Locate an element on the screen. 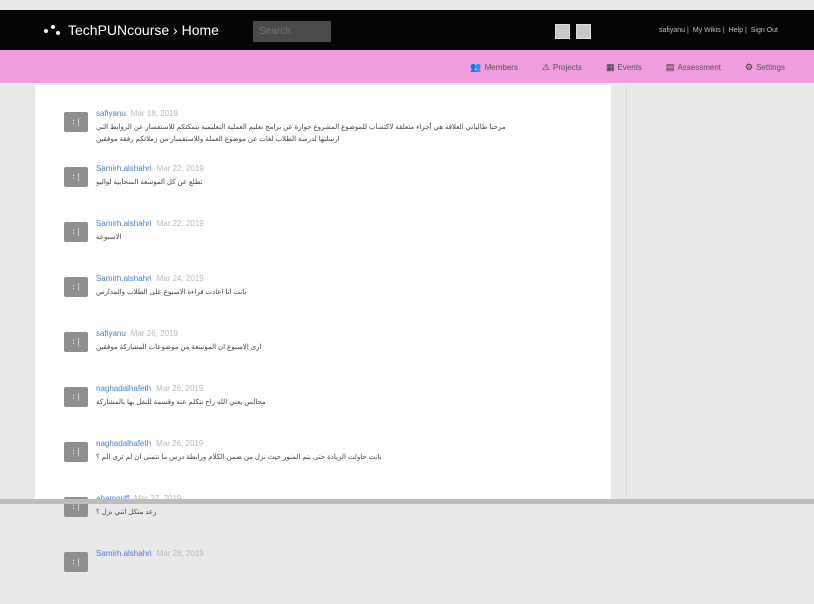 This screenshot has width=814, height=604. bottom-edge is located at coordinates (407, 501).